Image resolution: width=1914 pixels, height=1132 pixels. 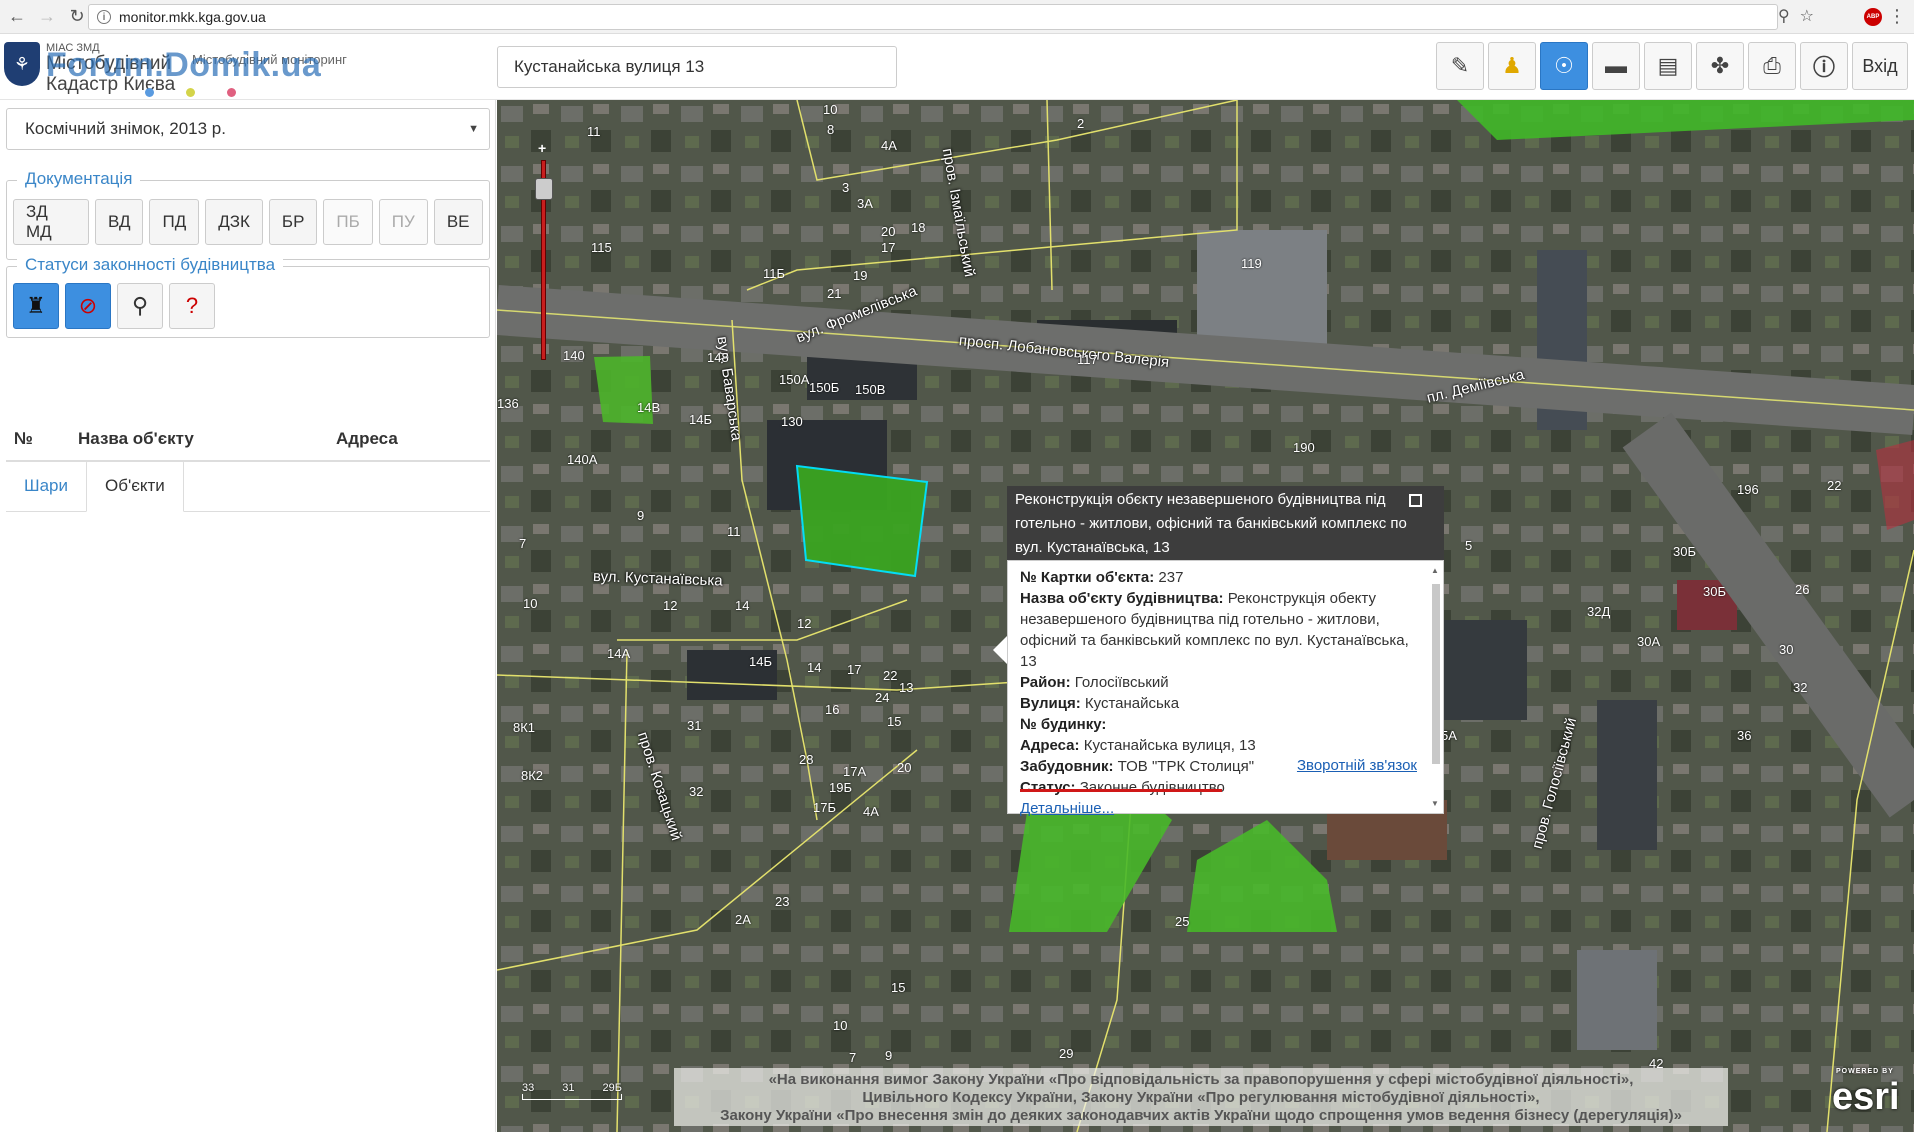 I want to click on scale-label: 33, so click(x=528, y=1088).